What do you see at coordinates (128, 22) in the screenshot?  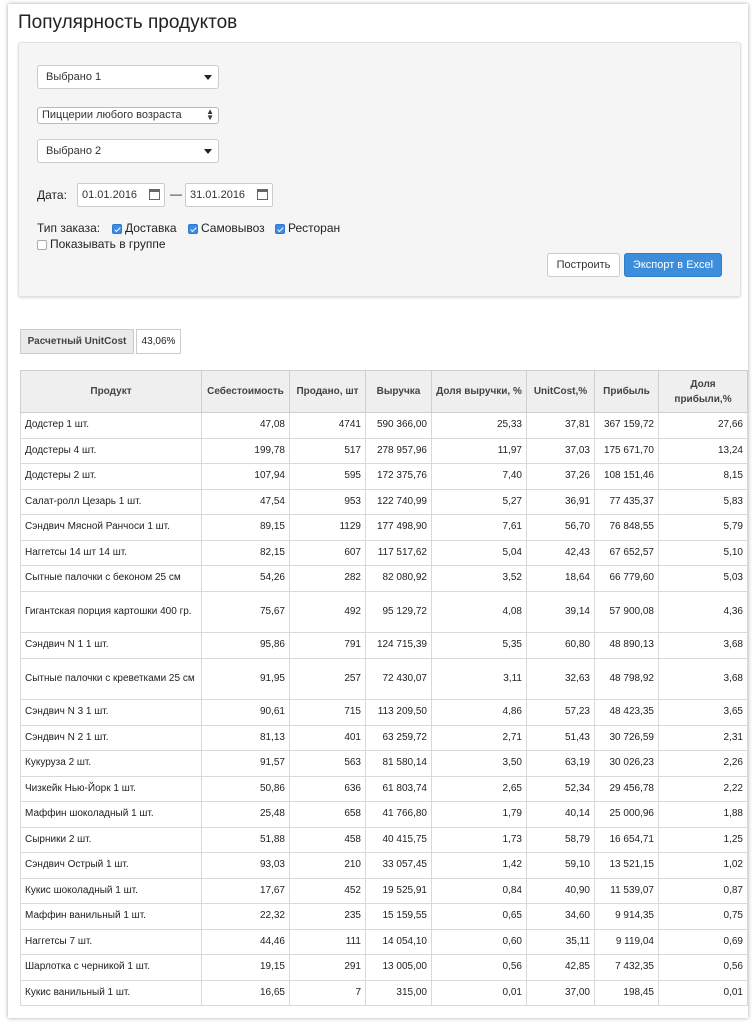 I see `page-title: Популярность продуктов` at bounding box center [128, 22].